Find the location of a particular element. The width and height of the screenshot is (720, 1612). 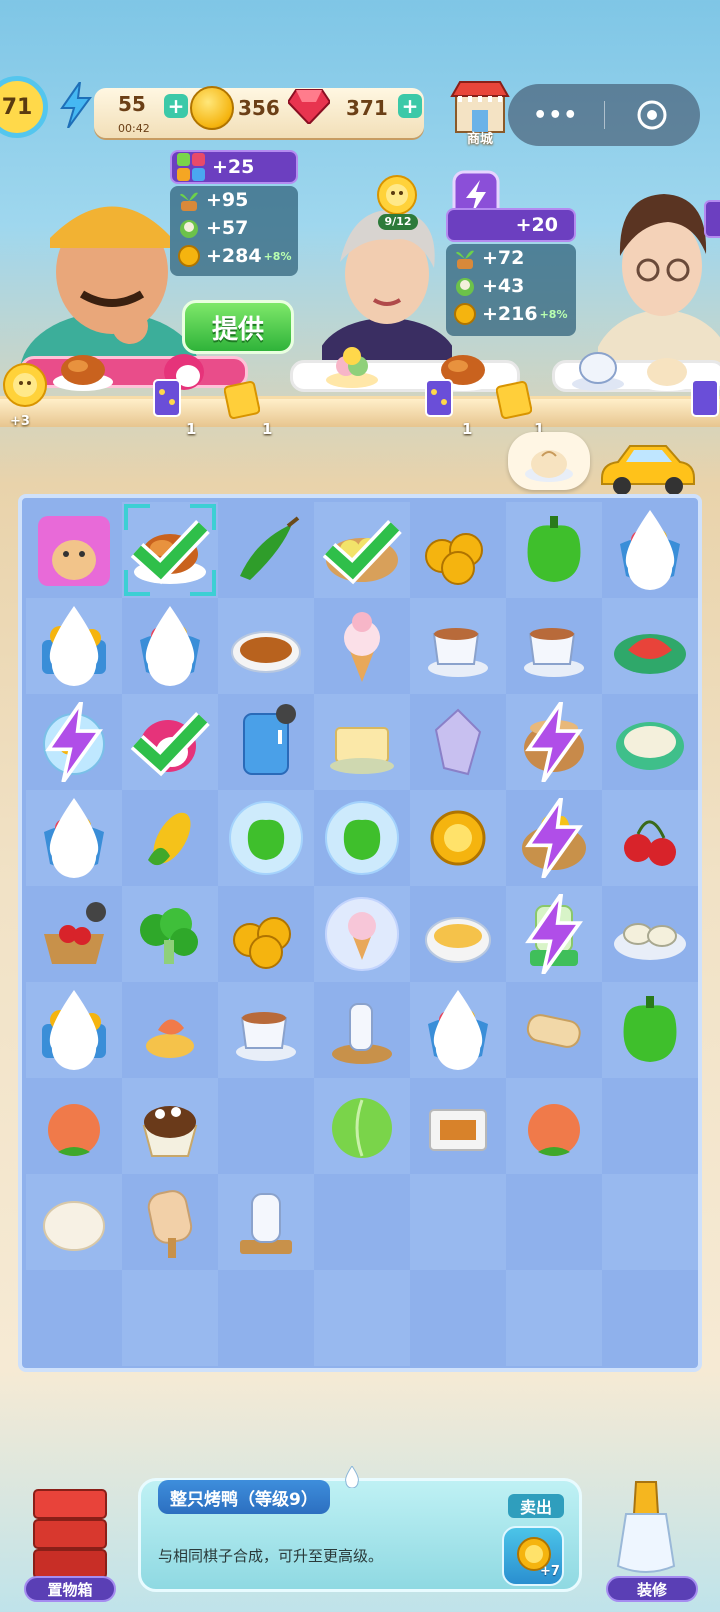

customer-2-requirement: +20 is located at coordinates (511, 225).